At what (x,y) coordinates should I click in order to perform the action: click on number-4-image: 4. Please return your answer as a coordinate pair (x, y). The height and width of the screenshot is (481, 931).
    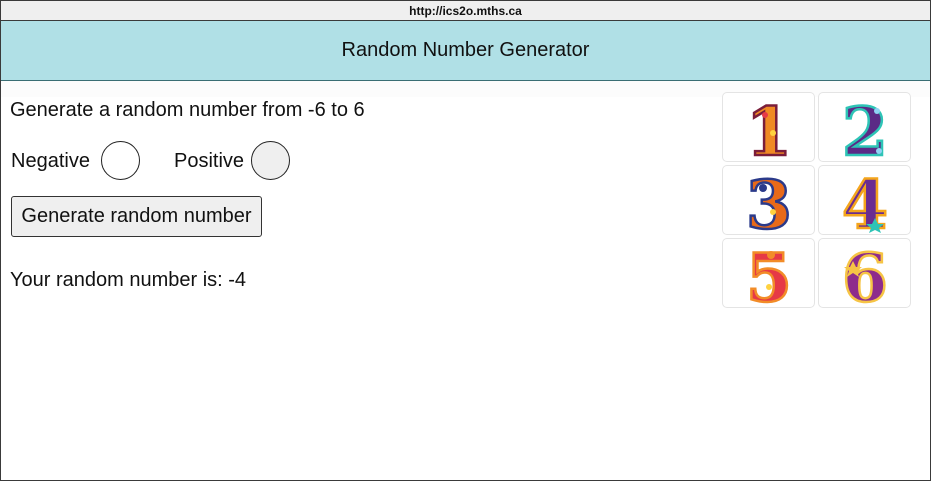
    Looking at the image, I should click on (864, 200).